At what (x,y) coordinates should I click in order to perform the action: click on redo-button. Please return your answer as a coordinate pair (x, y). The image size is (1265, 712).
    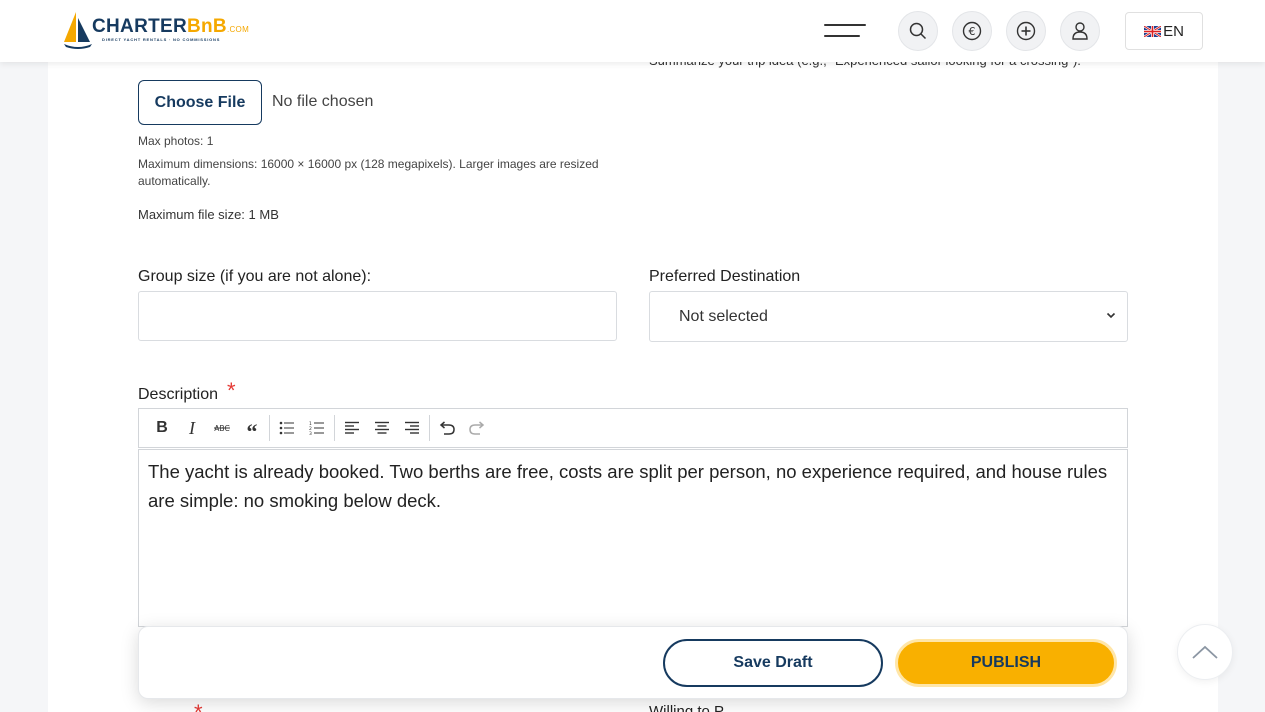
    Looking at the image, I should click on (477, 428).